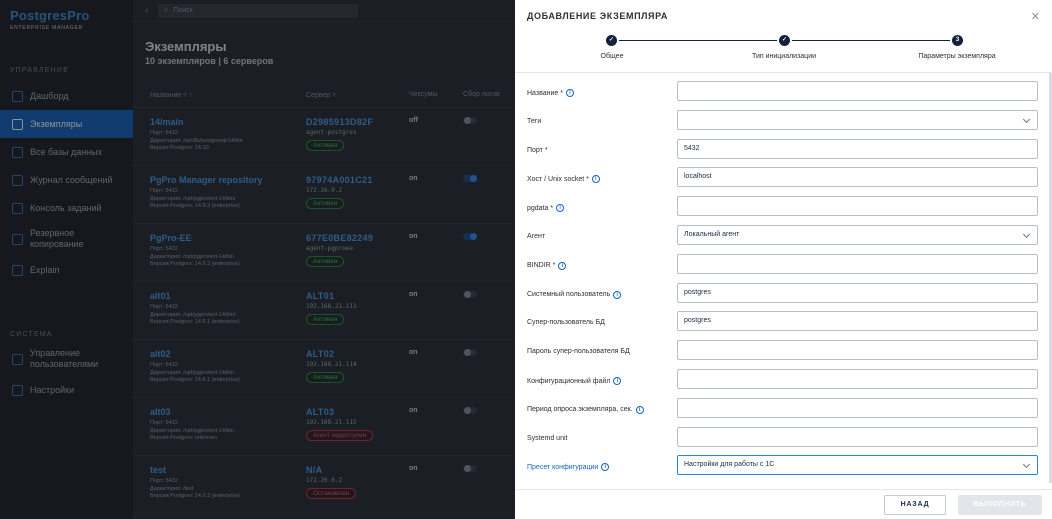 The height and width of the screenshot is (519, 1052). I want to click on settings-icon, so click(17, 390).